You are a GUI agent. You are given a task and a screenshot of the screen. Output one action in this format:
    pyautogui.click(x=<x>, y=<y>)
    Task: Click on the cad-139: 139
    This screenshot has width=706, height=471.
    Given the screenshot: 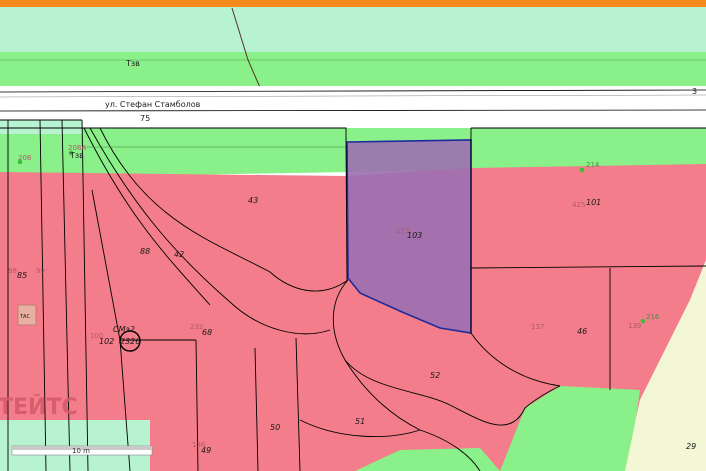 What is the action you would take?
    pyautogui.click(x=634, y=326)
    